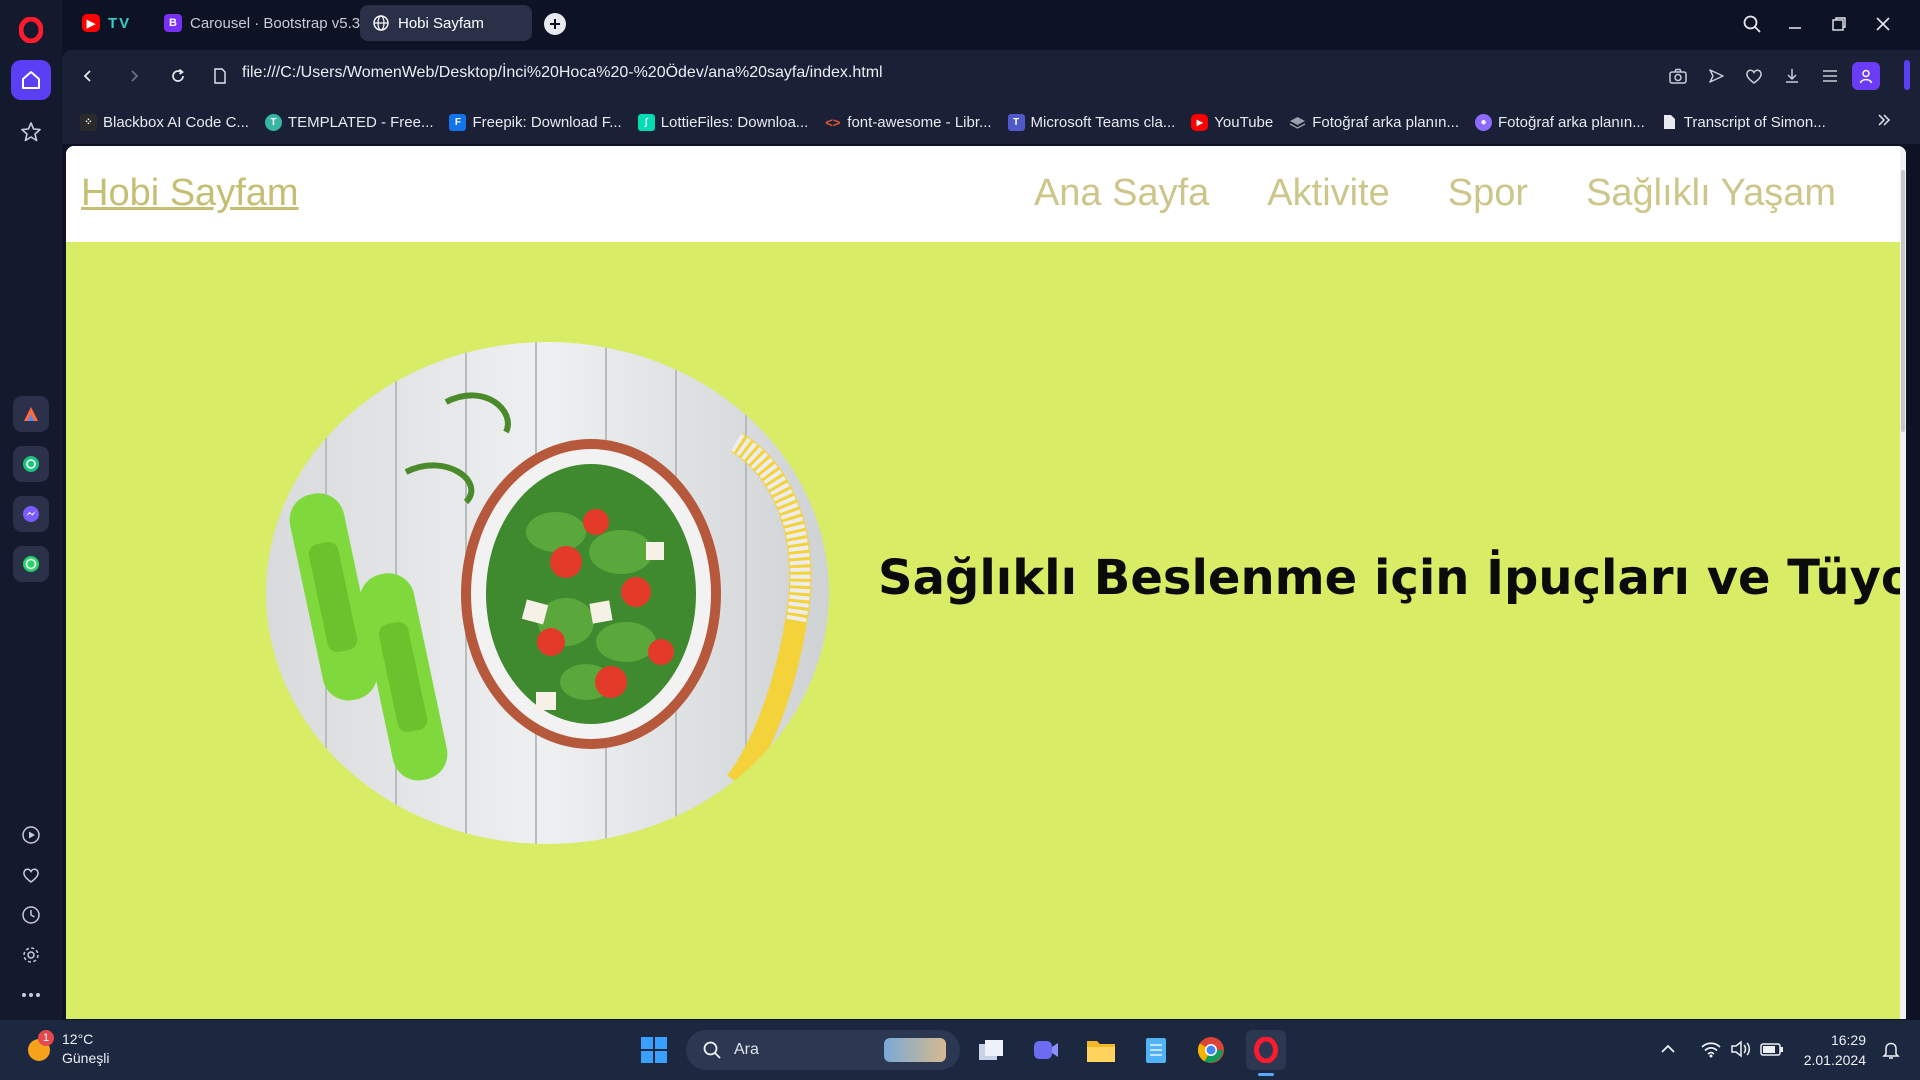 The width and height of the screenshot is (1920, 1080). What do you see at coordinates (190, 193) in the screenshot?
I see `site-brand-link: Hobi Sayfam` at bounding box center [190, 193].